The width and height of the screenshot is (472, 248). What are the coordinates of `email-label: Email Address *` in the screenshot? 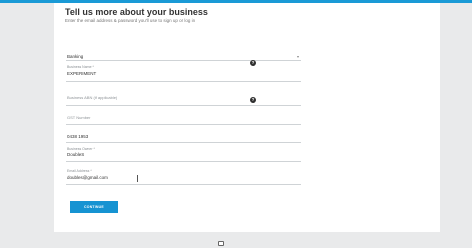 It's located at (79, 171).